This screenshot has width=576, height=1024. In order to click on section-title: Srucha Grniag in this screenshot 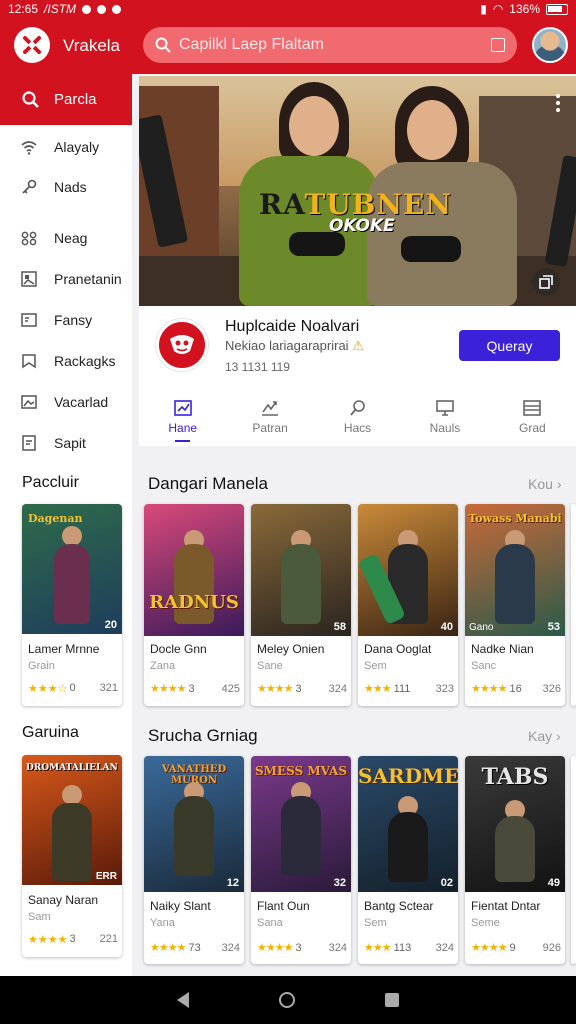, I will do `click(203, 735)`.